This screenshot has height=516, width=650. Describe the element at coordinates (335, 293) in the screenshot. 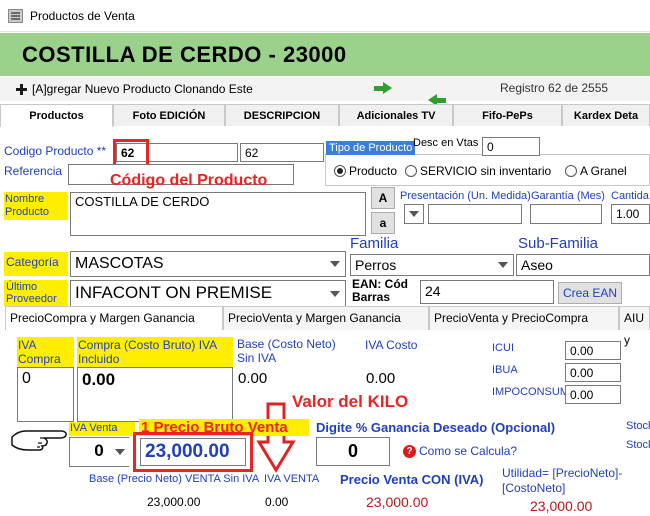

I see `proveedor-dropdown` at that location.